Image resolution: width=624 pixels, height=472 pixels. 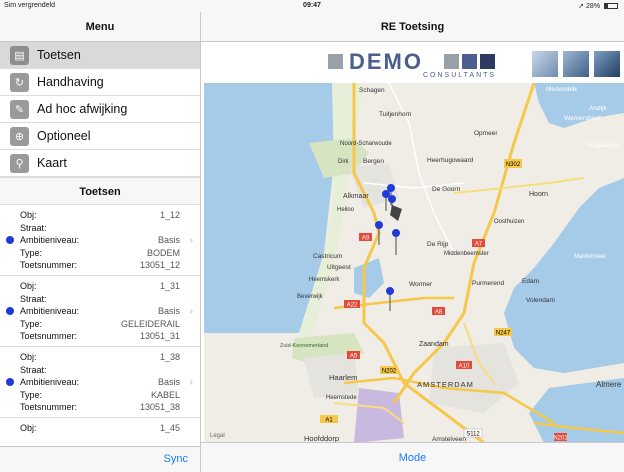 I want to click on place-label: Almere, so click(x=609, y=384).